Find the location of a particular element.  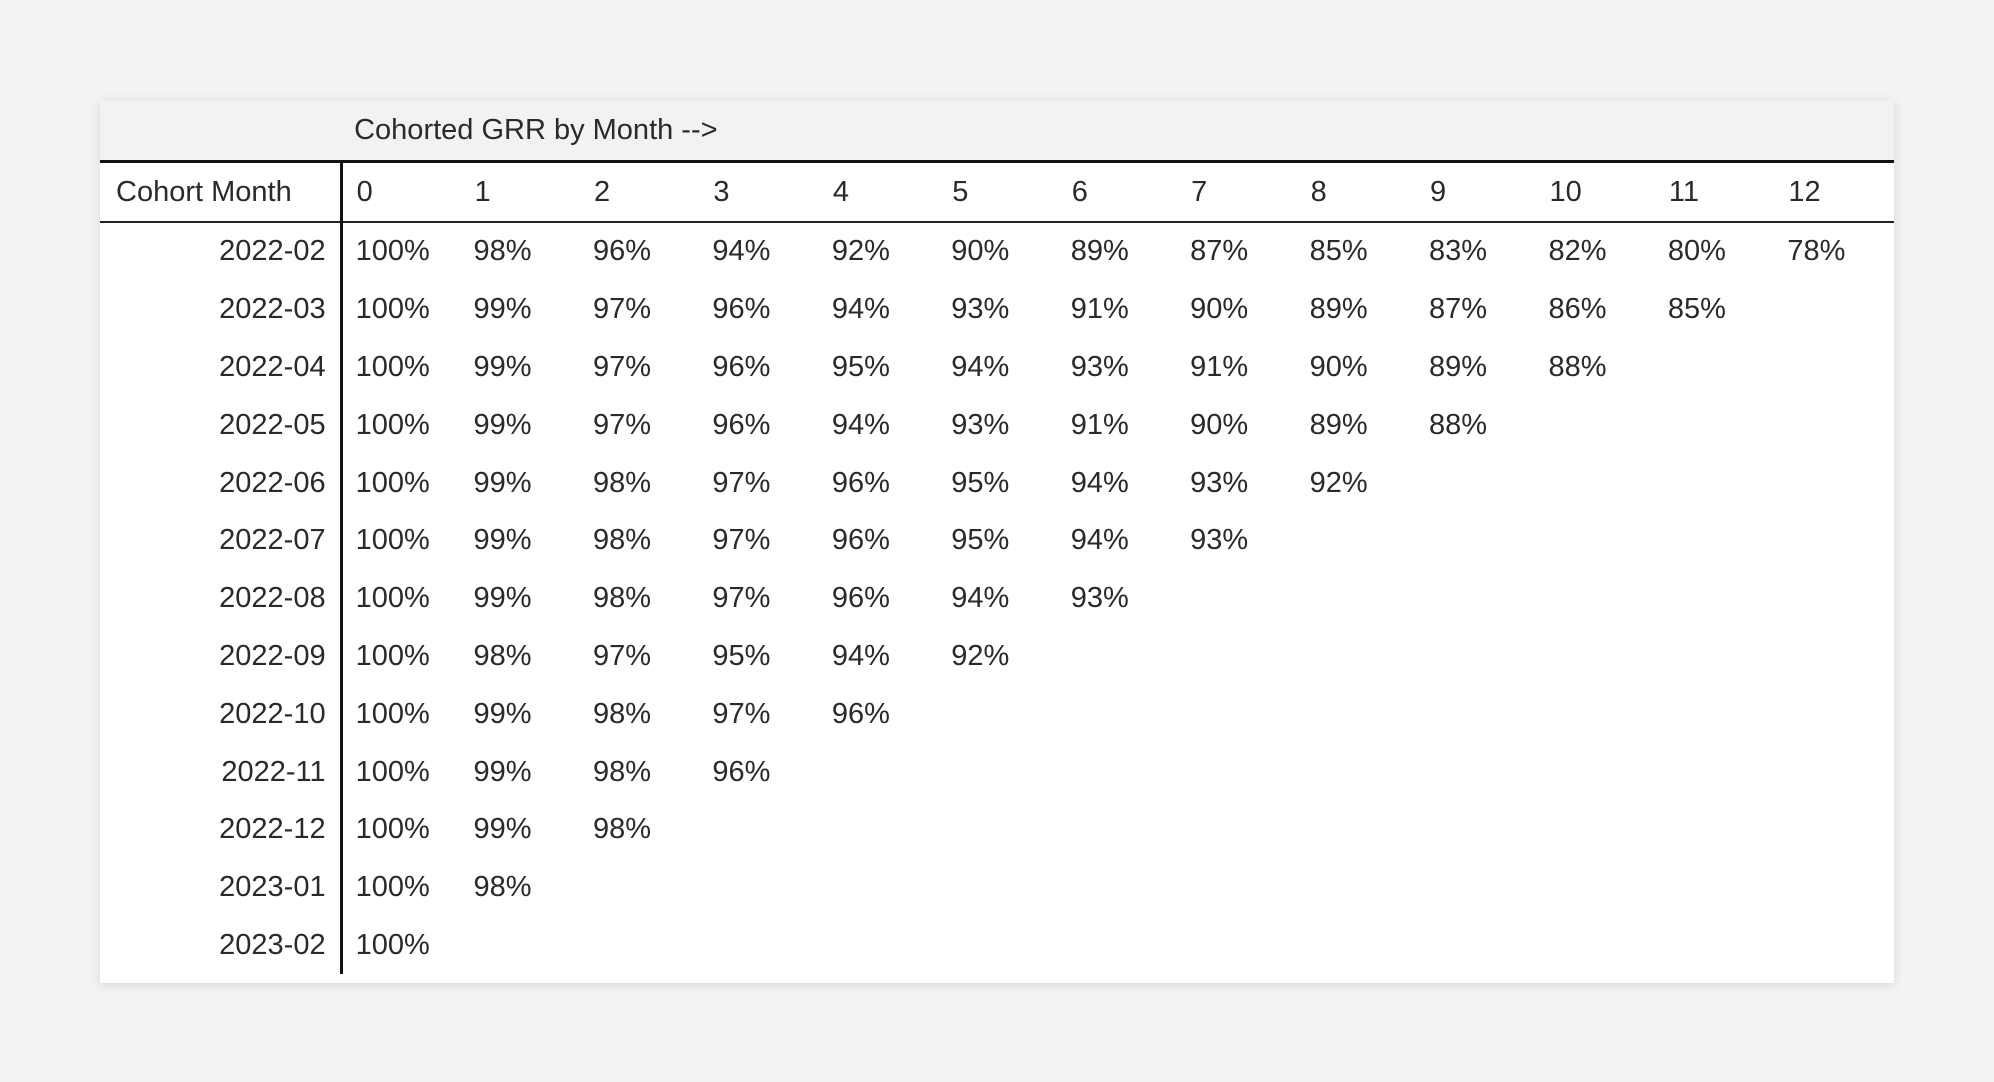

table-row: 2022-12 100% 99% 98% is located at coordinates (997, 829).